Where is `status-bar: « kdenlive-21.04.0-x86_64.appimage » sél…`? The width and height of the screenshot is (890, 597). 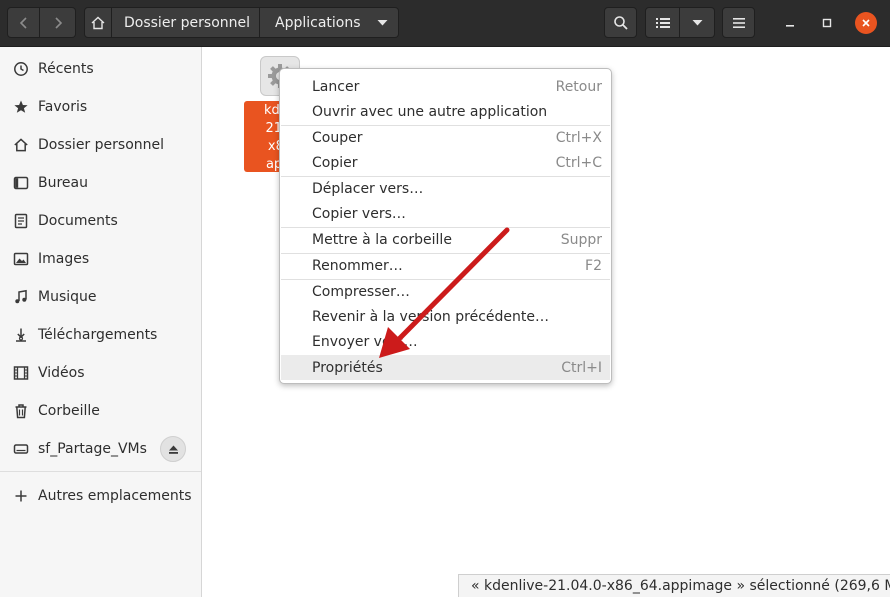
status-bar: « kdenlive-21.04.0-x86_64.appimage » sél… is located at coordinates (674, 585).